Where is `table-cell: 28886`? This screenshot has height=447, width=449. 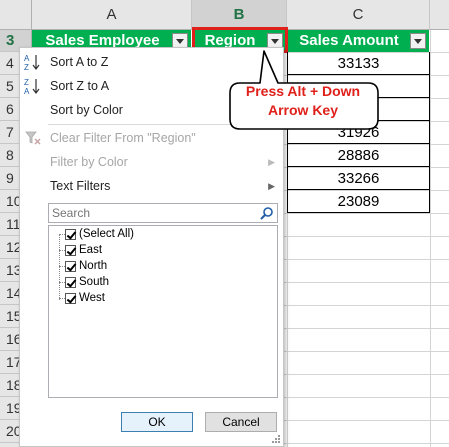 table-cell: 28886 is located at coordinates (358, 155).